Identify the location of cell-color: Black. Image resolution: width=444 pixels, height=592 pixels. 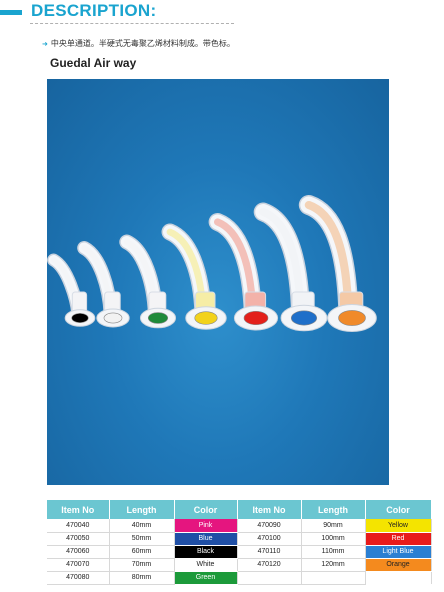
(206, 552).